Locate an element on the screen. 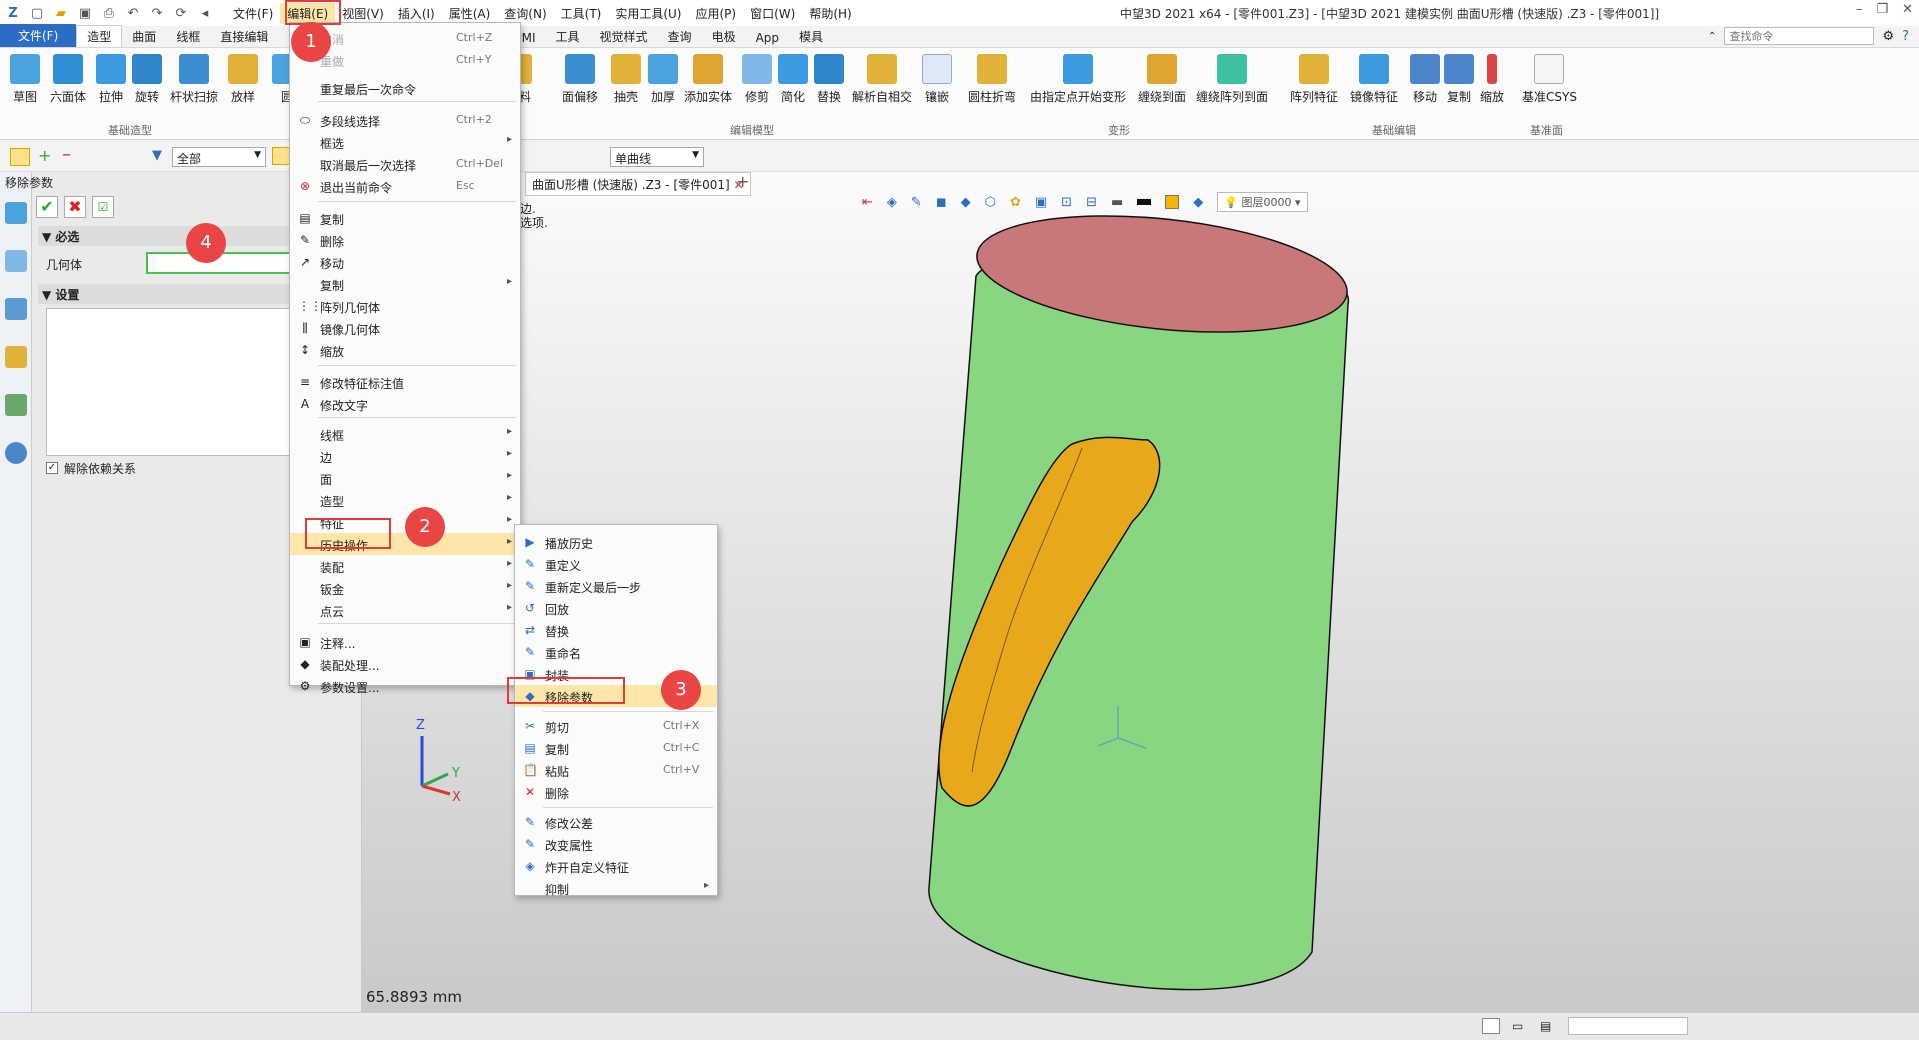  edit-menu-item: ⊗ 退出当前命令 Esc is located at coordinates (405, 186).